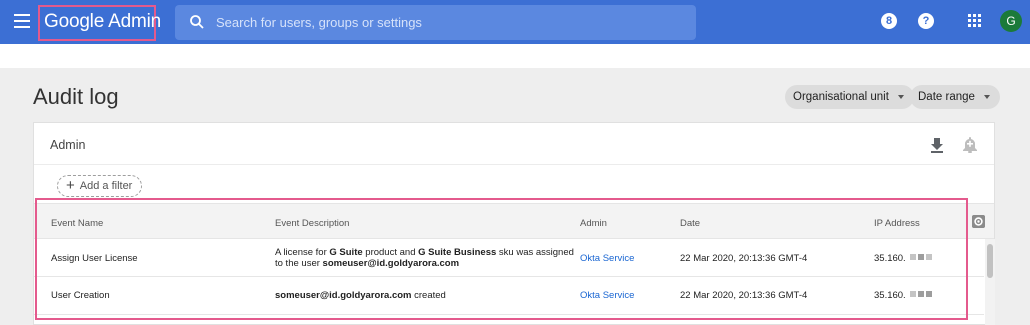  I want to click on page-title: Audit log, so click(76, 96).